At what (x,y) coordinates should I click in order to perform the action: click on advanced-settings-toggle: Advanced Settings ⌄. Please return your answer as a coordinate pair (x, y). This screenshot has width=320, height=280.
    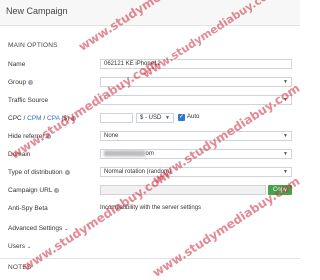
    Looking at the image, I should click on (38, 228).